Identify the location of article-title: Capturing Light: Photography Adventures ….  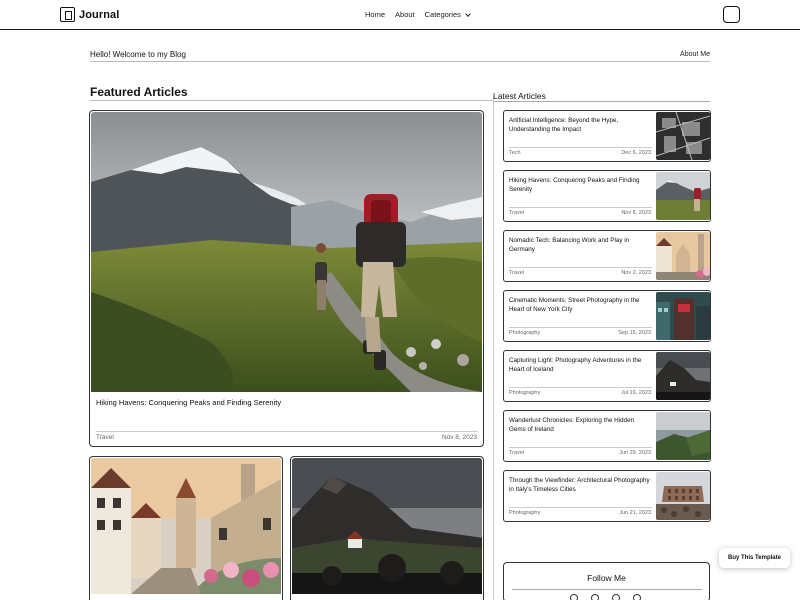
(575, 365).